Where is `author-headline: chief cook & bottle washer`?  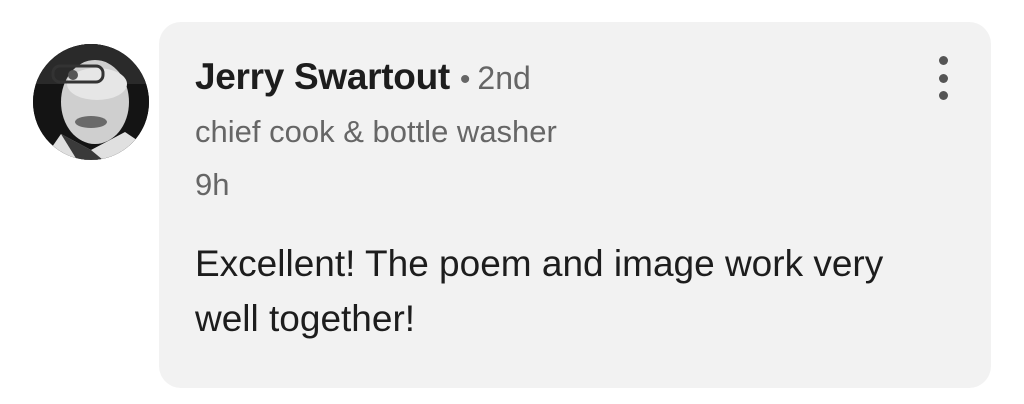
author-headline: chief cook & bottle washer is located at coordinates (376, 131).